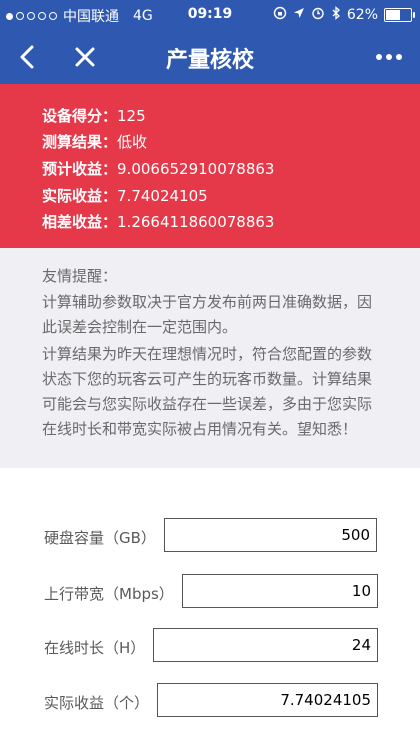  Describe the element at coordinates (196, 169) in the screenshot. I see `result-value: 9.006652910078863` at that location.